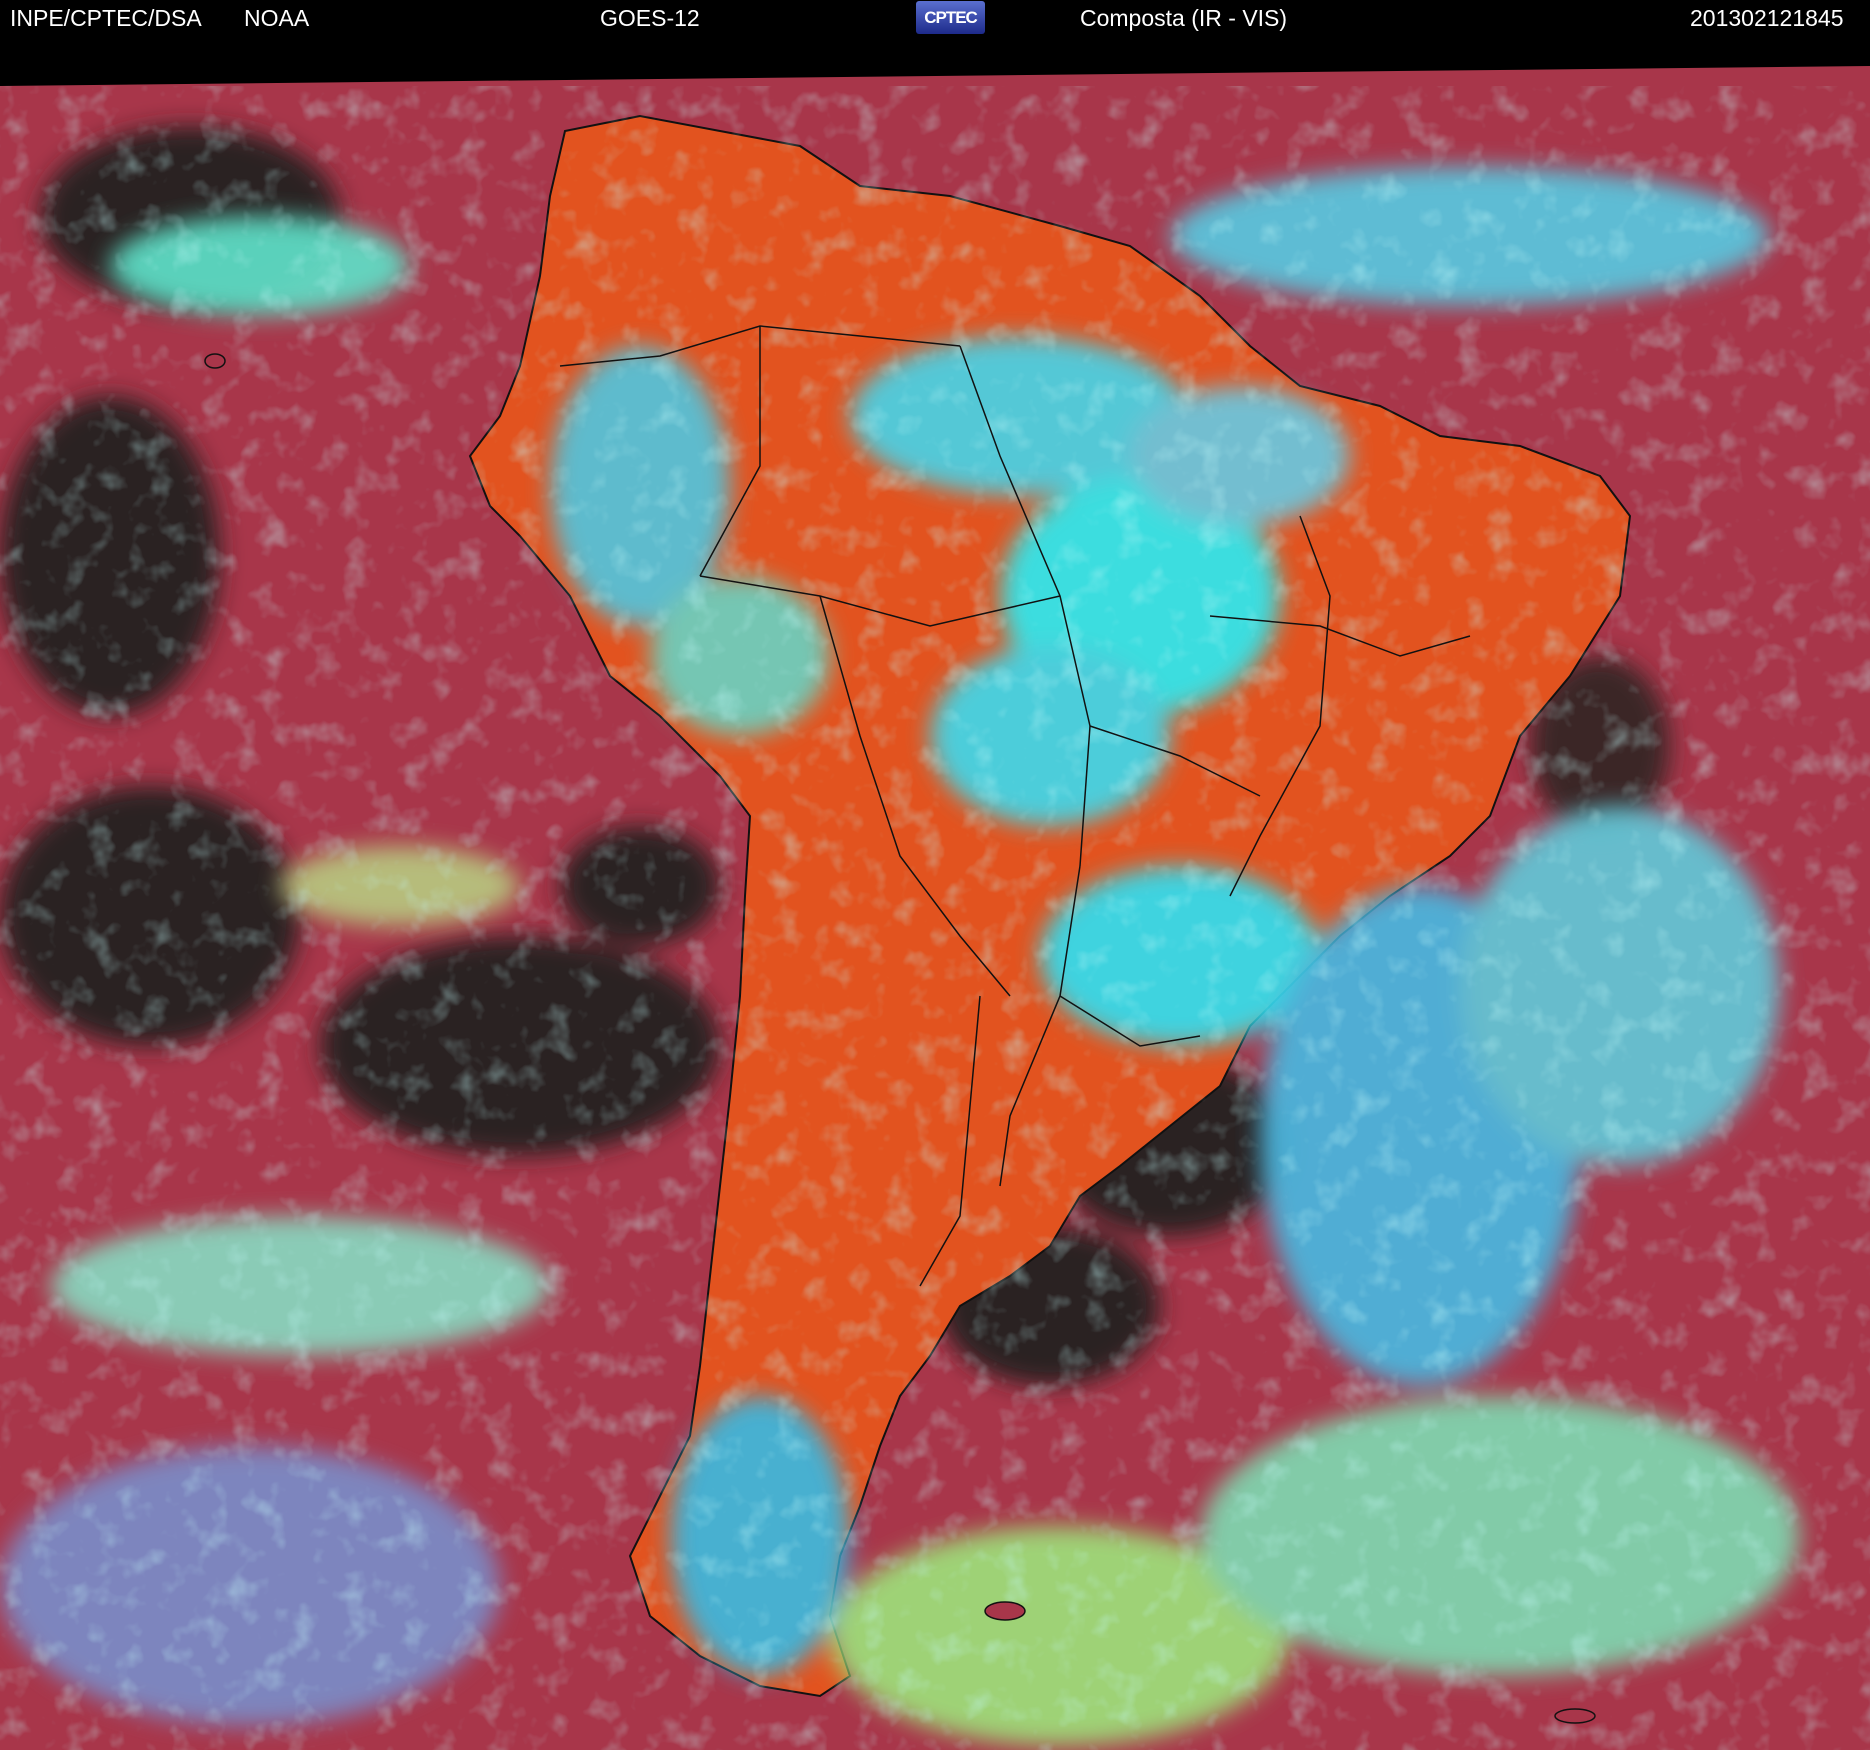 The height and width of the screenshot is (1750, 1870). I want to click on satellite-label: GOES-12, so click(650, 18).